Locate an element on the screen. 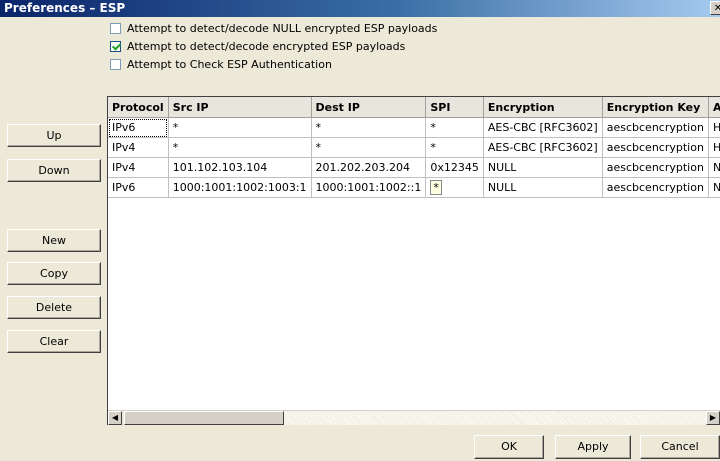 This screenshot has height=461, width=720. col-encryption: Encryption is located at coordinates (543, 107).